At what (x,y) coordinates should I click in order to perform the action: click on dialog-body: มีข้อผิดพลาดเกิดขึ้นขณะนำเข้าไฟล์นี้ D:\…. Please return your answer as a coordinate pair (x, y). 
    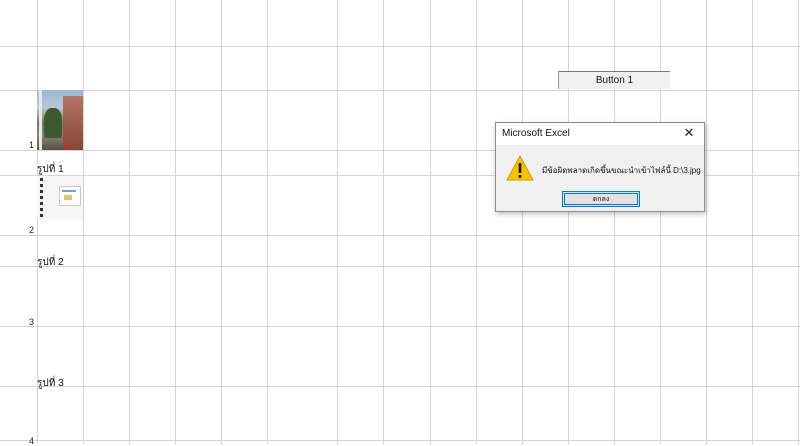
    Looking at the image, I should click on (600, 178).